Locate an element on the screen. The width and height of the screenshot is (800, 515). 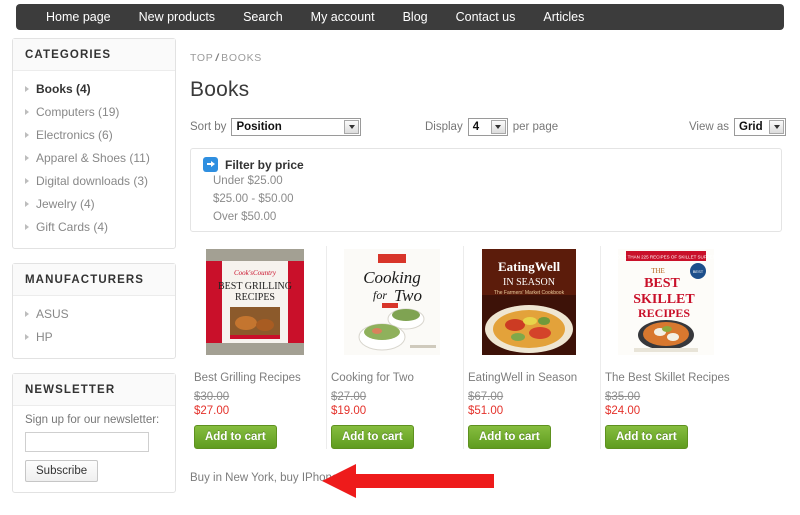
nav-item-blog: Blog is located at coordinates (415, 17).